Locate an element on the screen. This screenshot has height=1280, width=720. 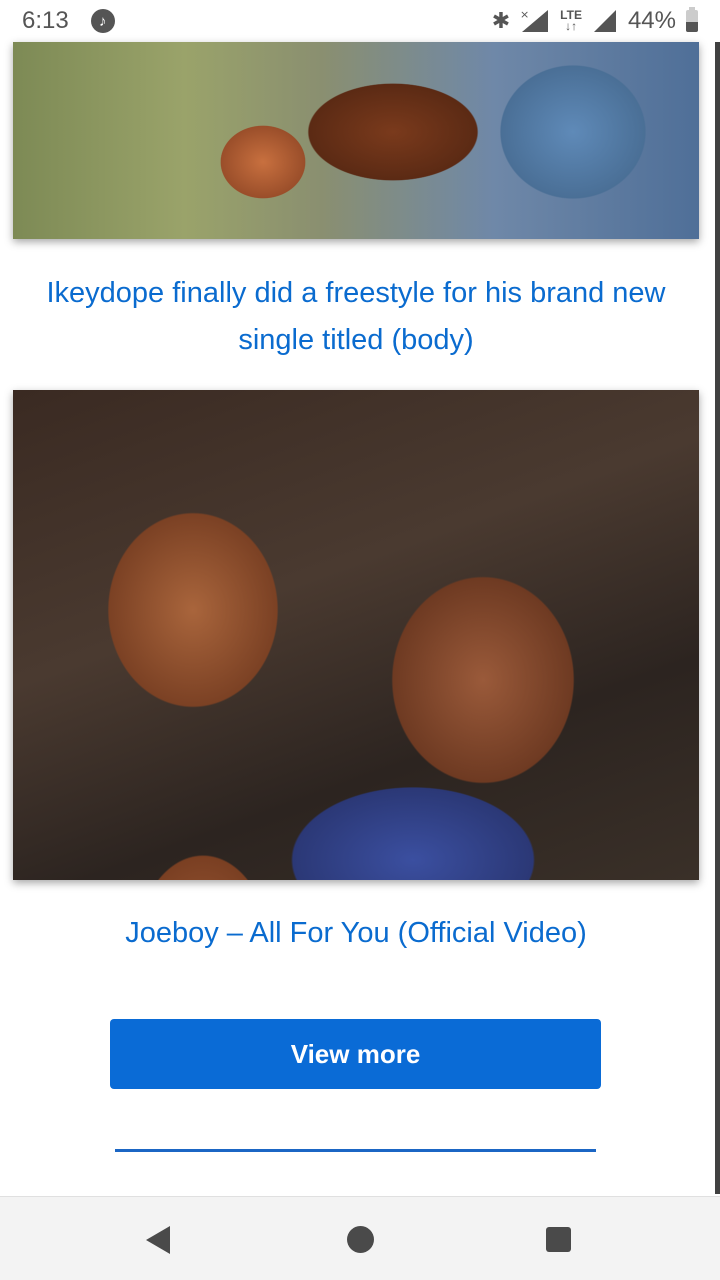
signal-icon is located at coordinates (604, 21).